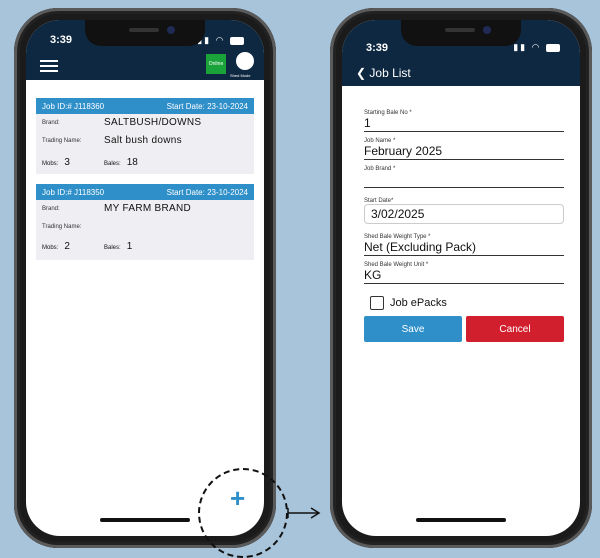 This screenshot has width=600, height=558. Describe the element at coordinates (464, 248) in the screenshot. I see `weight-type-select: Net (Excluding Pack)` at that location.